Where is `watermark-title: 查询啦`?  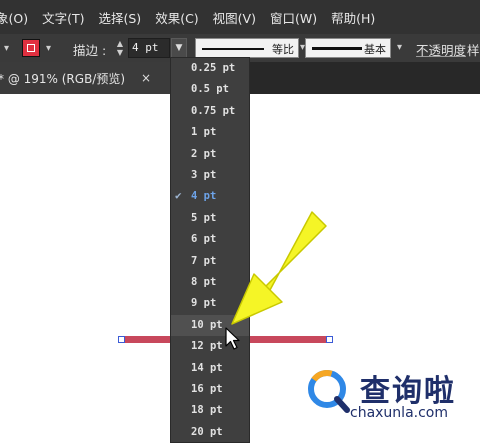
watermark-title: 查询啦 is located at coordinates (408, 391).